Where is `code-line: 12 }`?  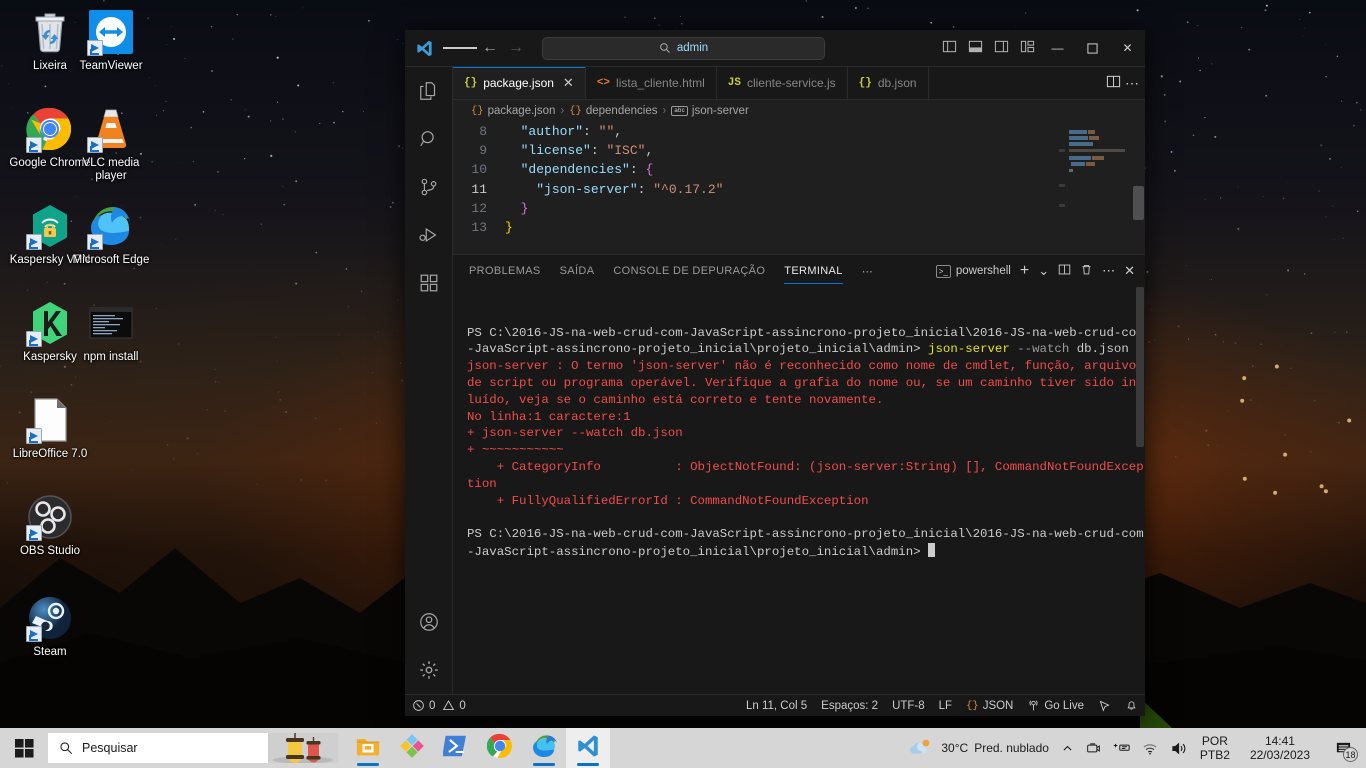 code-line: 12 } is located at coordinates (799, 208).